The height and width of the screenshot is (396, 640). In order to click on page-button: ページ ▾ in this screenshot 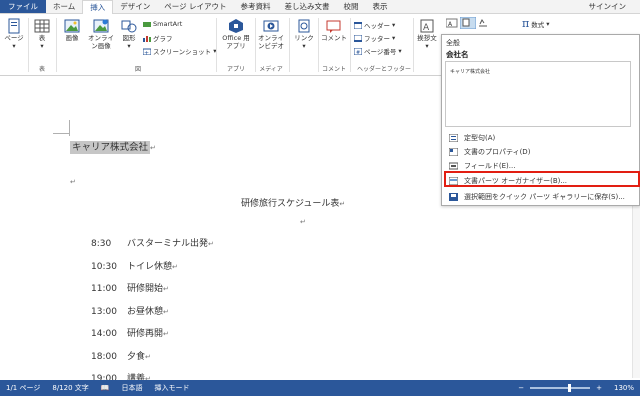, I will do `click(14, 34)`.